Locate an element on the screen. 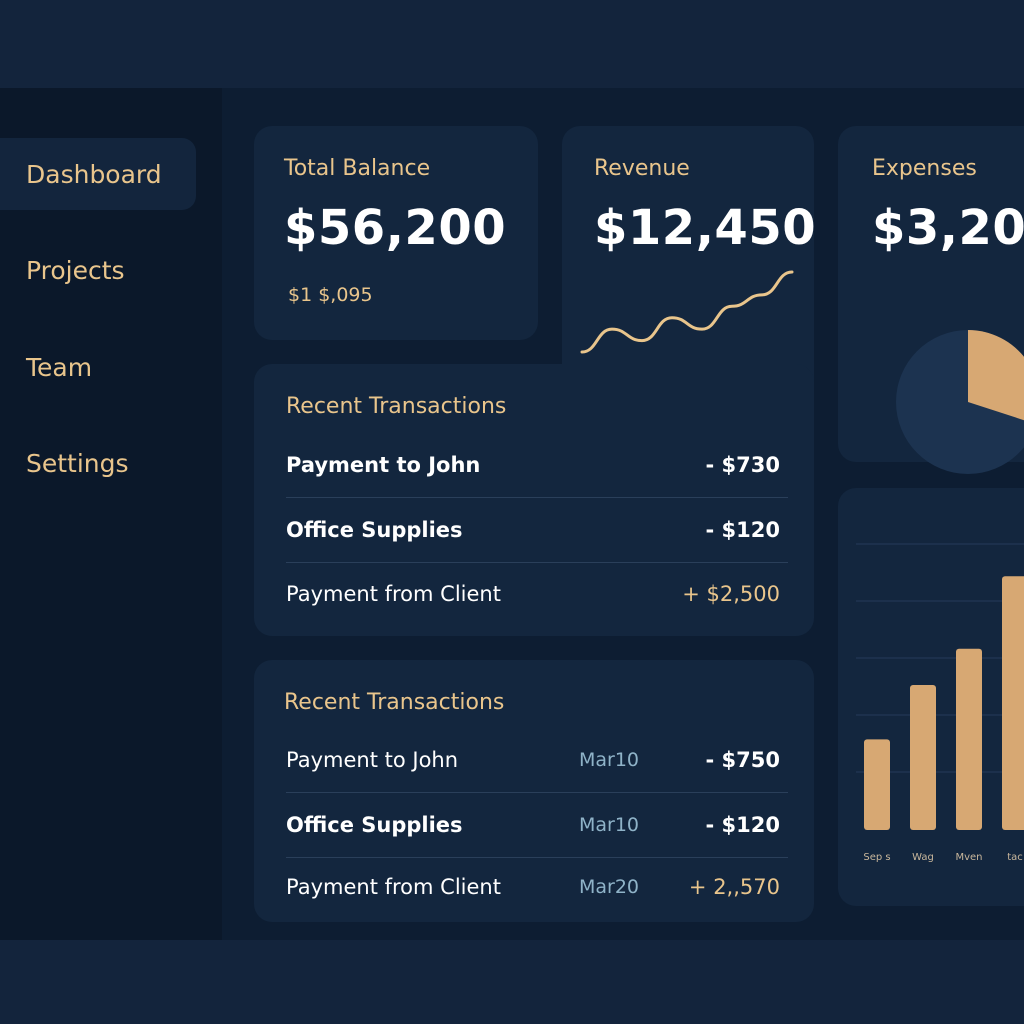  sidebar-item-dashboard: Dashboard is located at coordinates (98, 174).